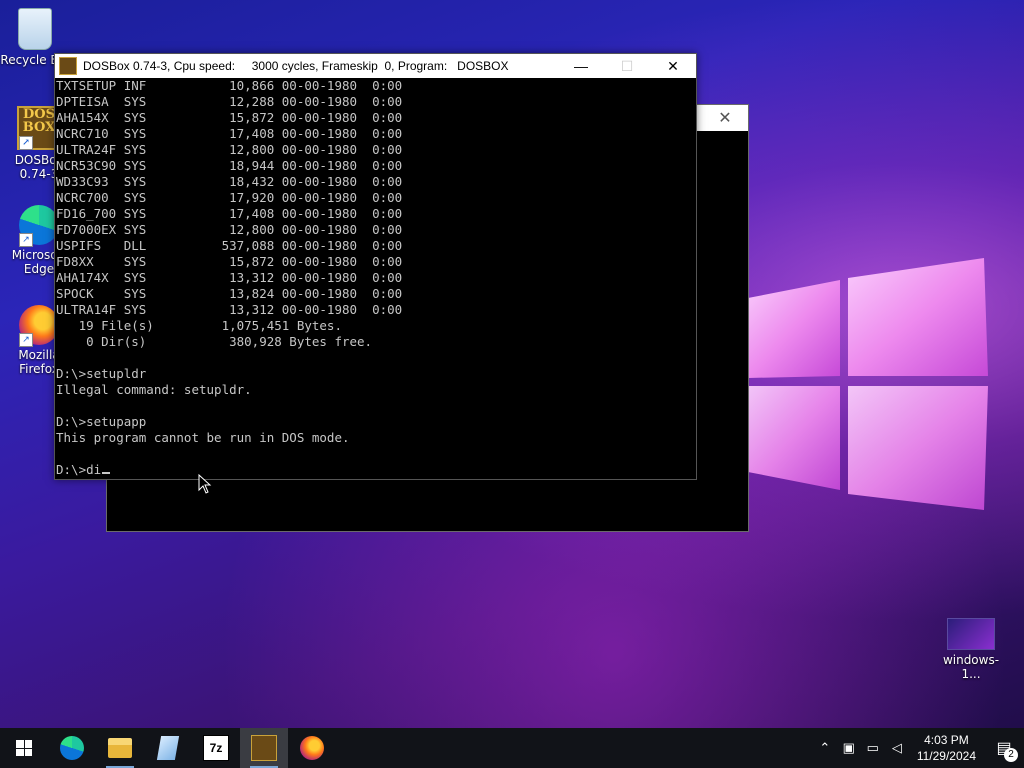  Describe the element at coordinates (229, 277) in the screenshot. I see `console-line: AHA174X SYS 13,312 00-00-1980 0:00` at that location.